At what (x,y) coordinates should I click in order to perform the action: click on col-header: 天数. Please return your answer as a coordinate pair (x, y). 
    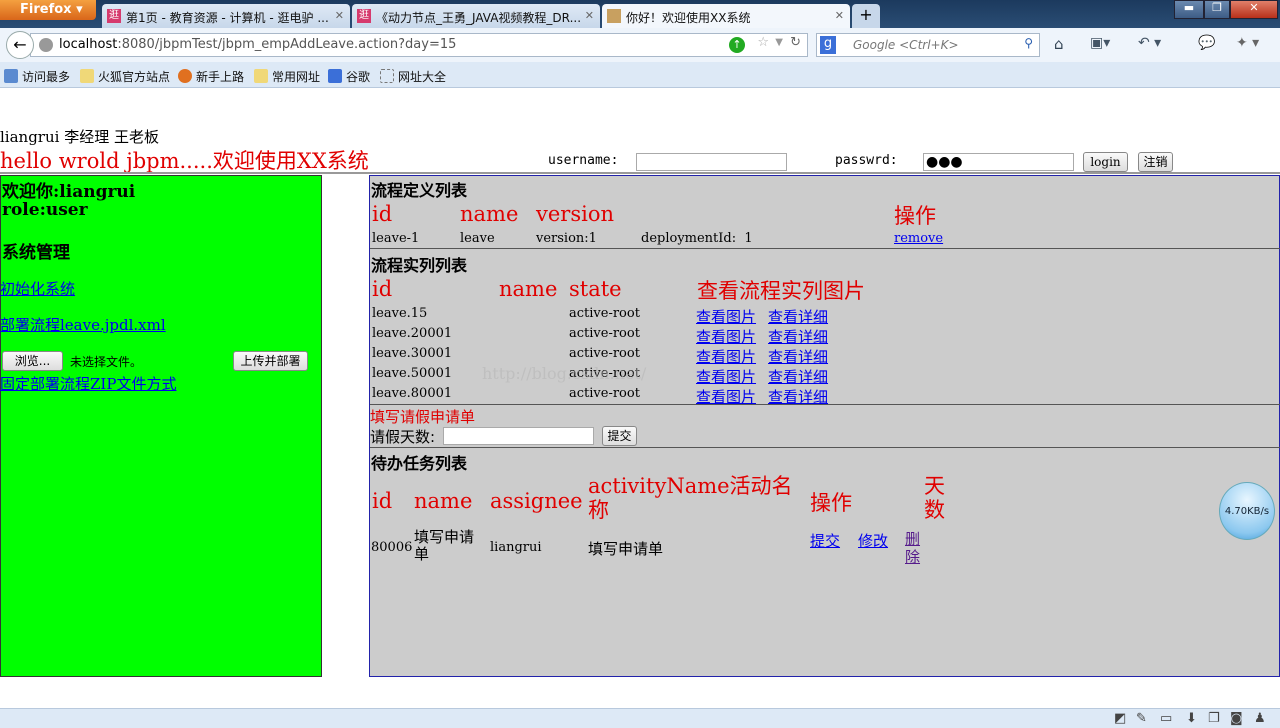
    Looking at the image, I should click on (934, 498).